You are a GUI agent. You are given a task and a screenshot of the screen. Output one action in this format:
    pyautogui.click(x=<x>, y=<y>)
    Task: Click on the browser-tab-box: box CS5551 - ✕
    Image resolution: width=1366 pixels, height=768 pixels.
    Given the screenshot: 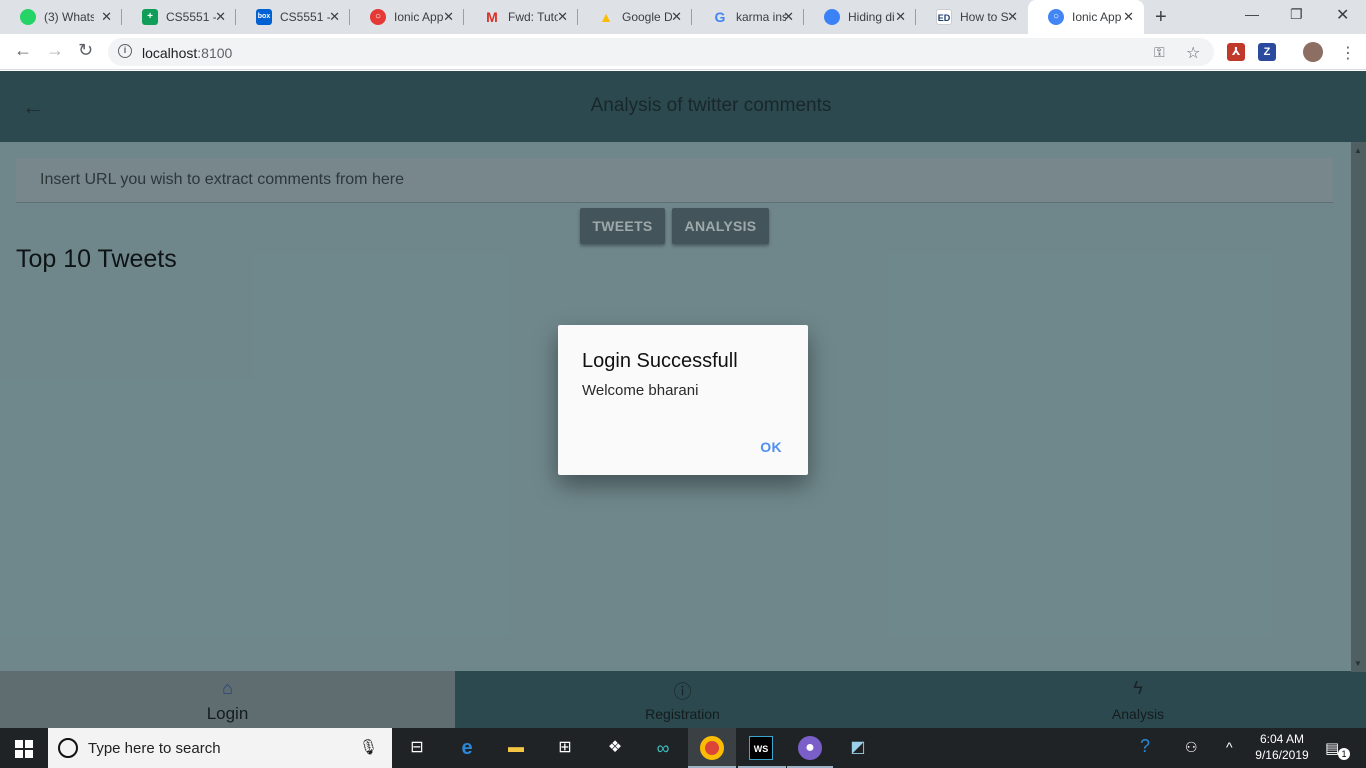 What is the action you would take?
    pyautogui.click(x=293, y=17)
    